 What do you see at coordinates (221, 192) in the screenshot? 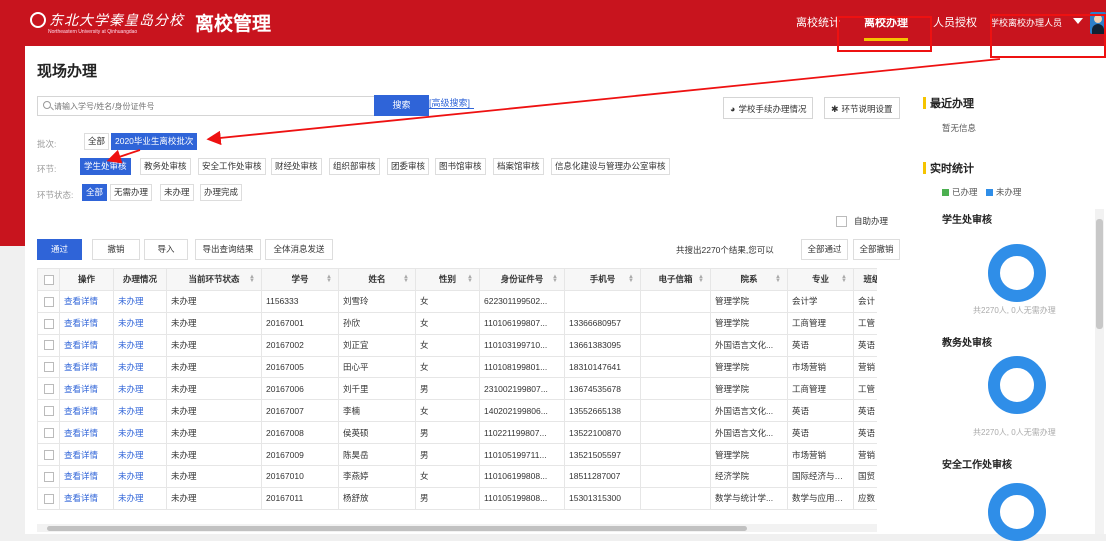
I see `status-option-done: 办理完成` at bounding box center [221, 192].